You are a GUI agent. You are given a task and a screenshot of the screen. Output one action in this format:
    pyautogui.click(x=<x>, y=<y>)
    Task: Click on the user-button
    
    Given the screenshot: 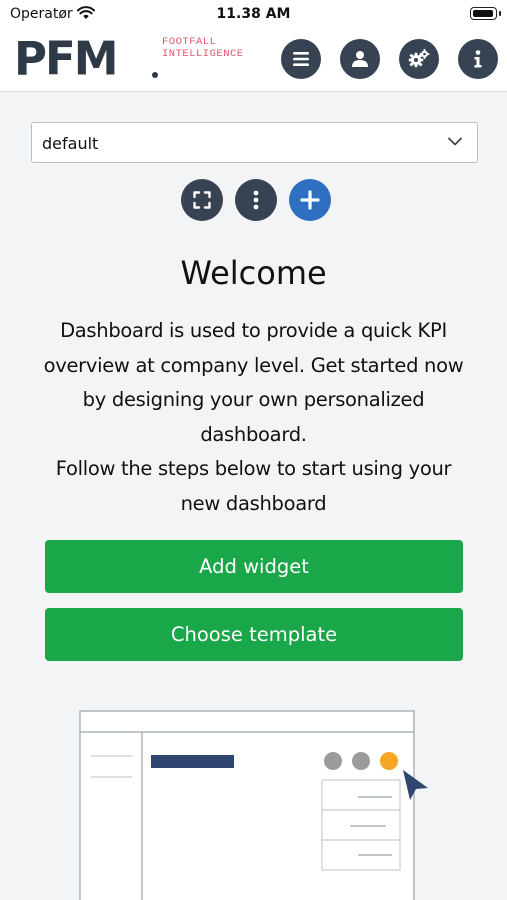 What is the action you would take?
    pyautogui.click(x=360, y=59)
    